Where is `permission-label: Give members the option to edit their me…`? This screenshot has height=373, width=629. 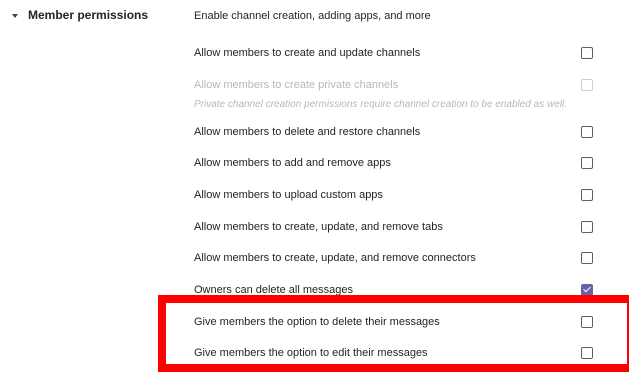
permission-label: Give members the option to edit their me… is located at coordinates (311, 353).